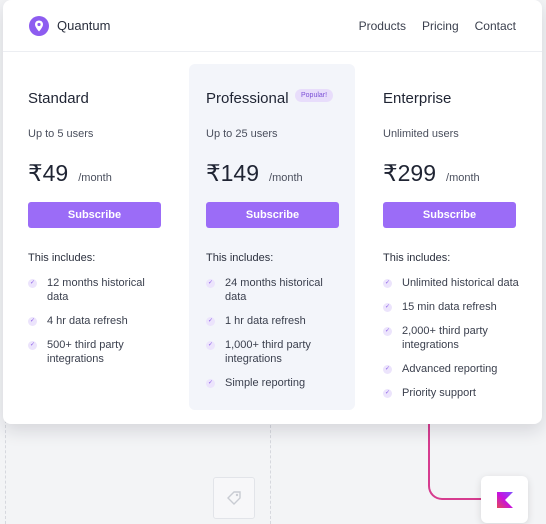 The image size is (546, 524). What do you see at coordinates (421, 134) in the screenshot?
I see `plan-users: Unlimited users` at bounding box center [421, 134].